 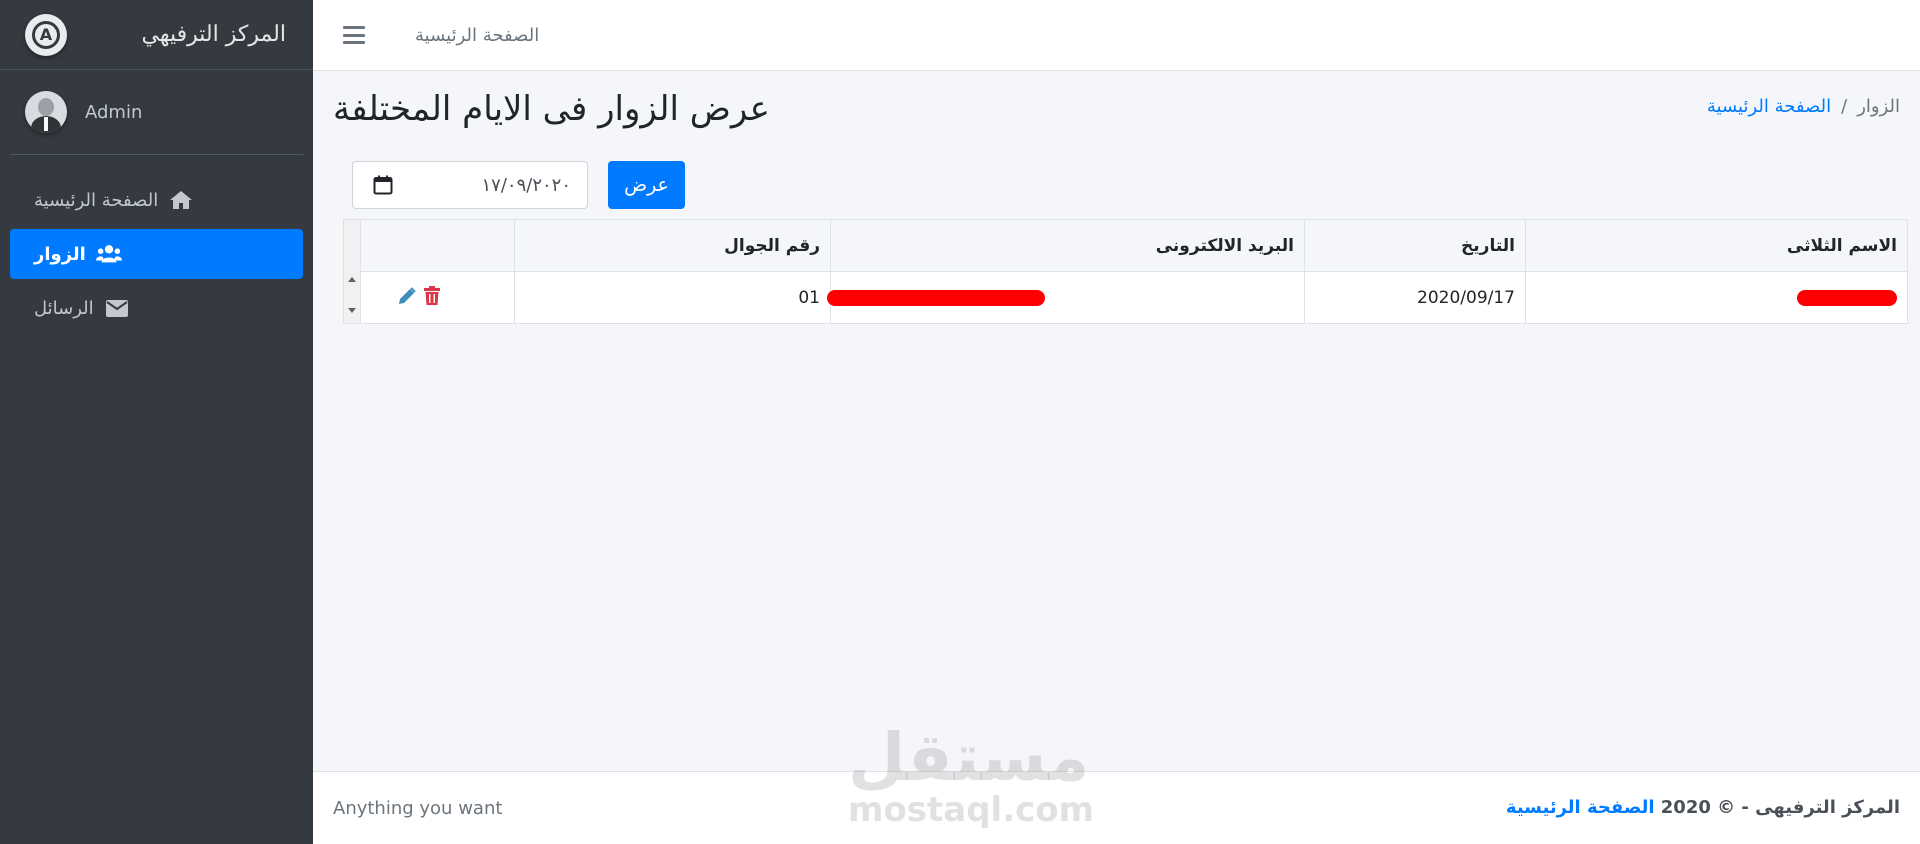 What do you see at coordinates (1702, 807) in the screenshot?
I see `footer-copyright: المركز الترفيهى - © 2020 الصفحة الرئيسية` at bounding box center [1702, 807].